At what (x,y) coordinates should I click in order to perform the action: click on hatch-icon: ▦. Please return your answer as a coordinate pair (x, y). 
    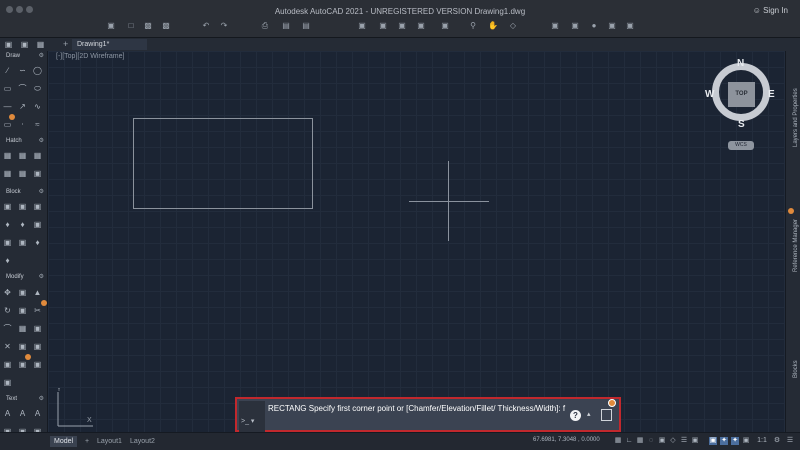
    Looking at the image, I should click on (7, 155).